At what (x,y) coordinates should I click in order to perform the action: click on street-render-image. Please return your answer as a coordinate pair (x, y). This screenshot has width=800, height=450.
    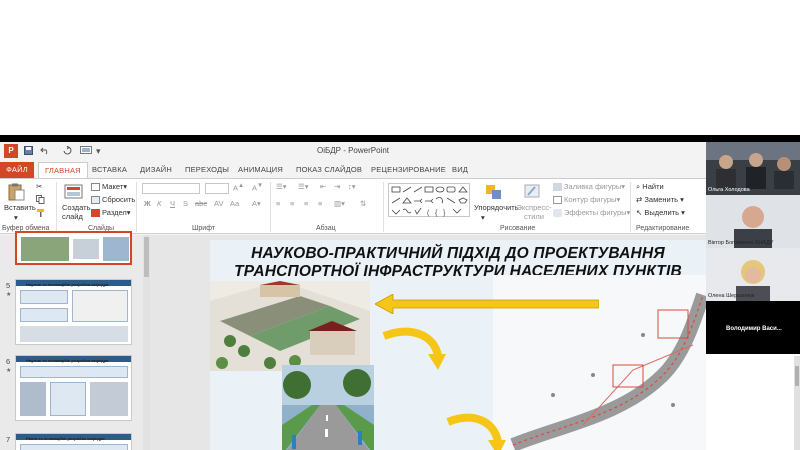
    Looking at the image, I should click on (328, 407).